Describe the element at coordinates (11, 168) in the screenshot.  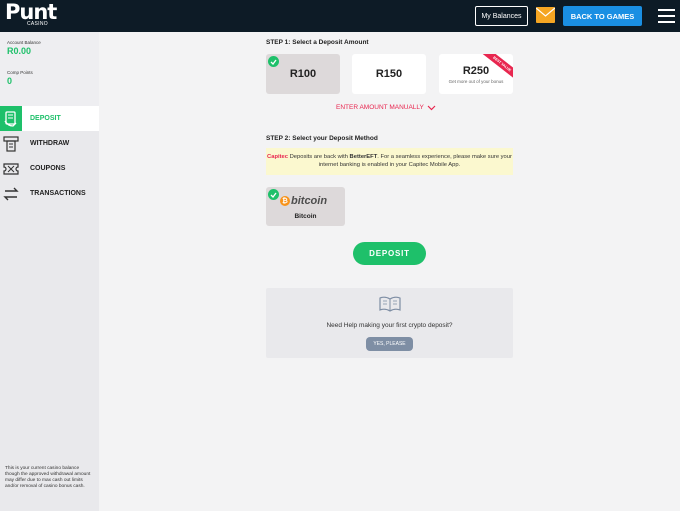
I see `coupon-icon` at that location.